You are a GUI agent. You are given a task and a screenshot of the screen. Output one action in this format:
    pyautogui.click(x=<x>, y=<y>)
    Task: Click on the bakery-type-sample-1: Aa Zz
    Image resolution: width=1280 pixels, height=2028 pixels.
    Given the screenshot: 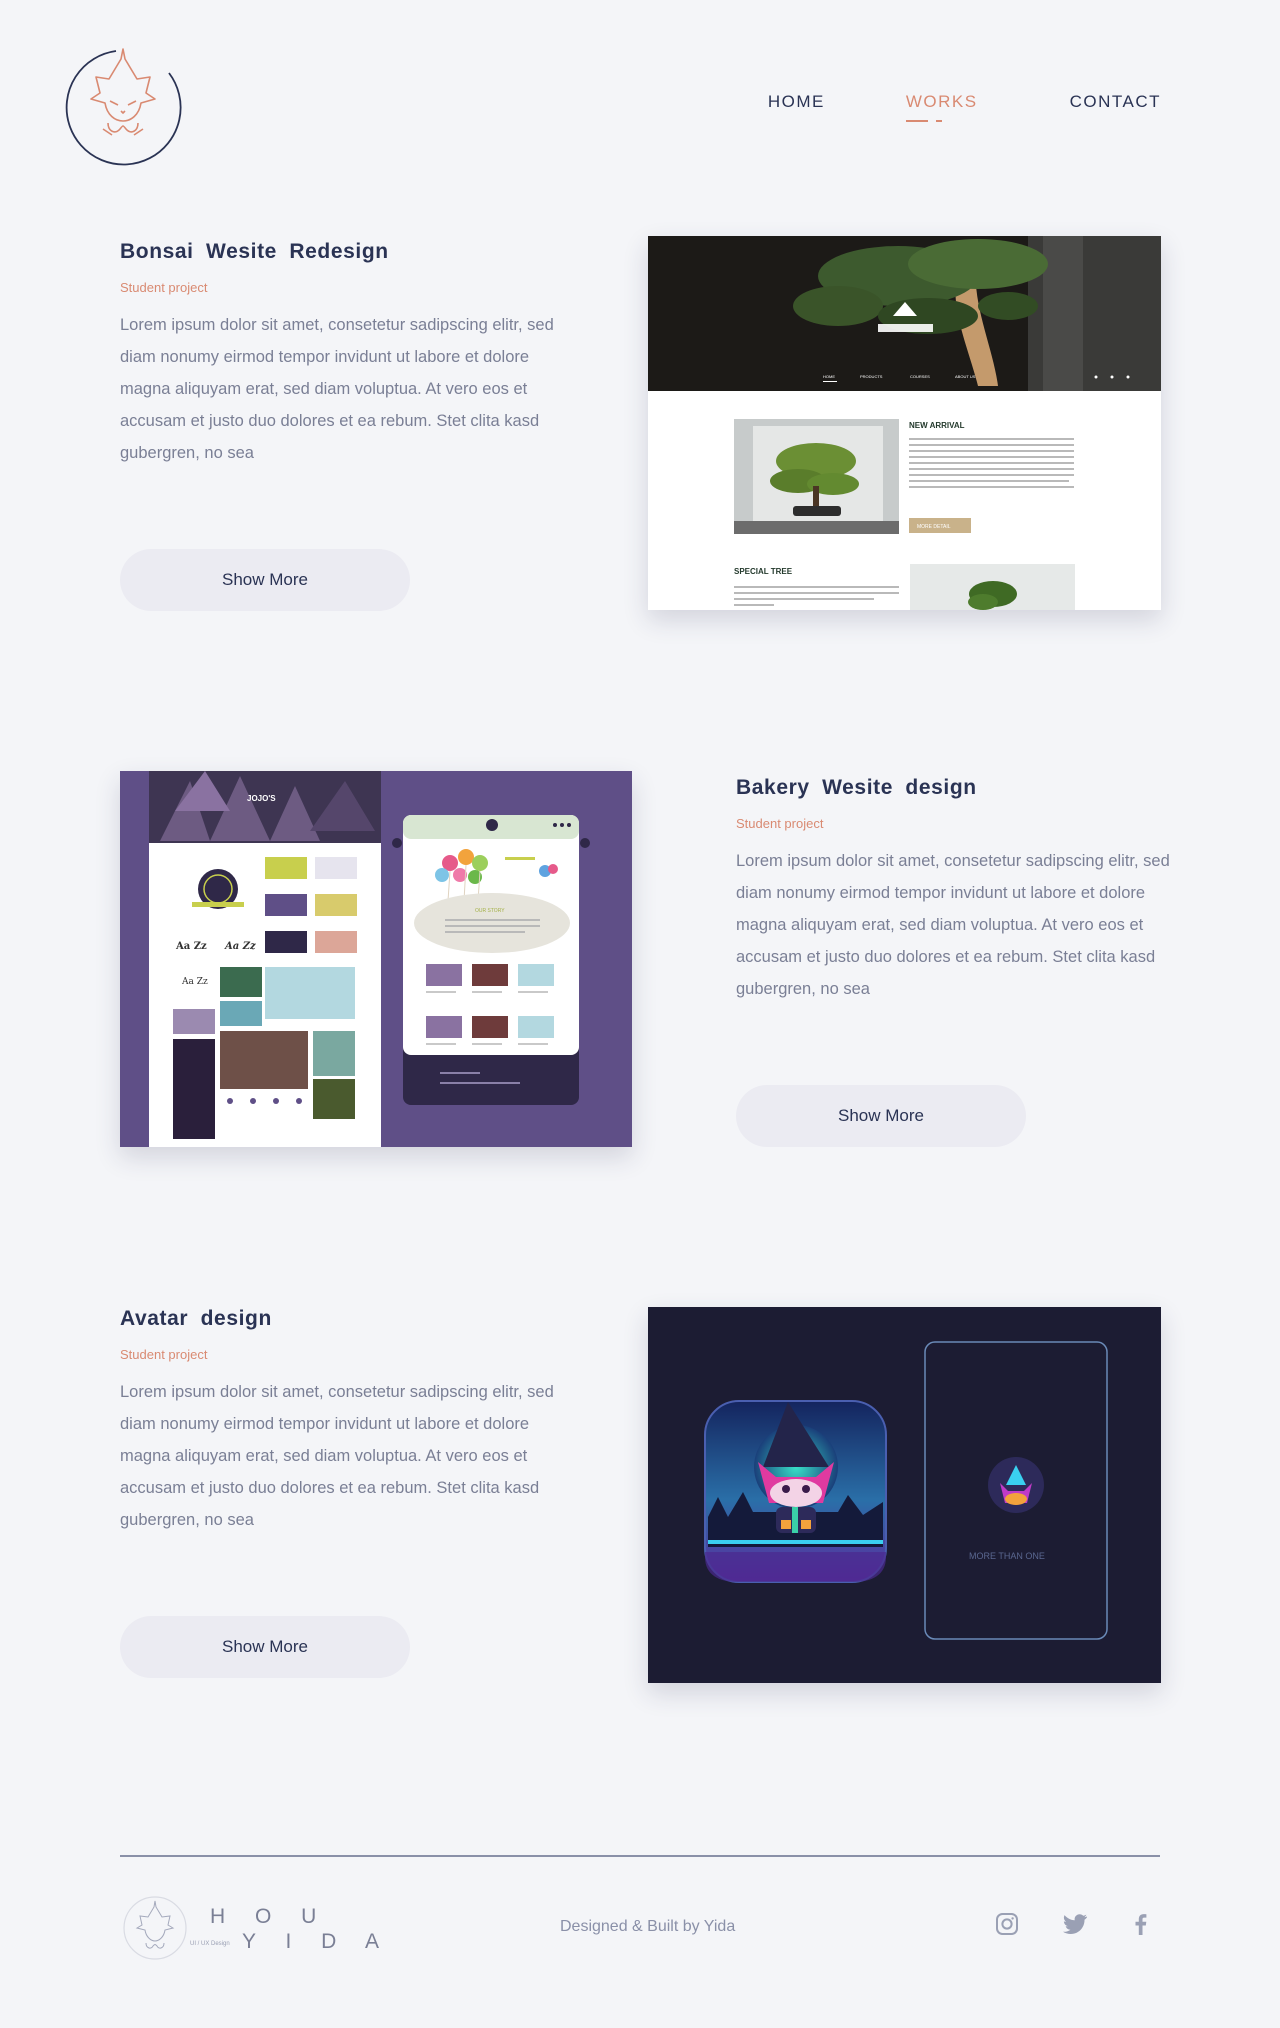 What is the action you would take?
    pyautogui.click(x=191, y=946)
    